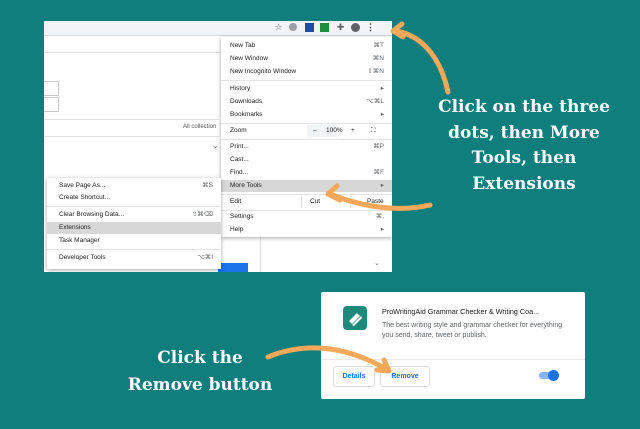  I want to click on star-icon: ☆, so click(278, 27).